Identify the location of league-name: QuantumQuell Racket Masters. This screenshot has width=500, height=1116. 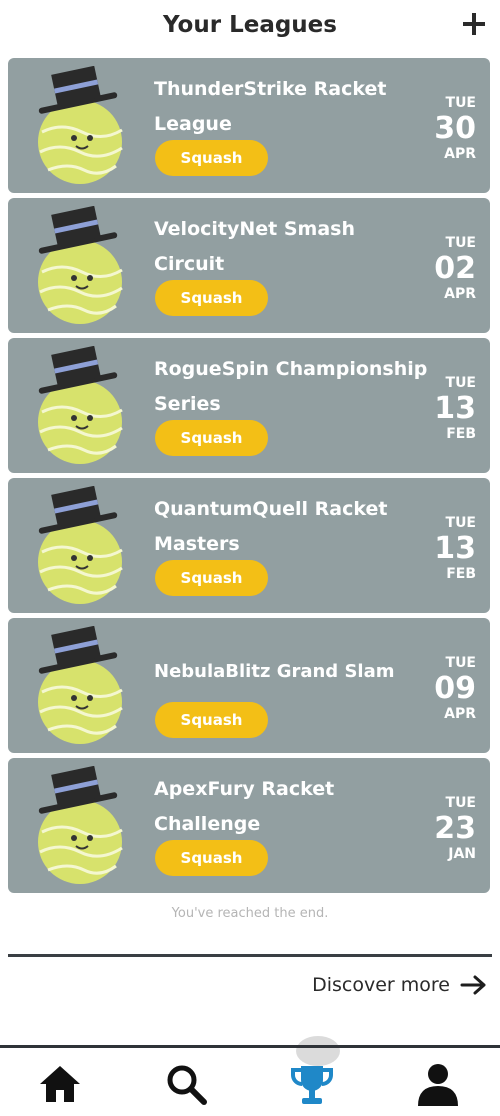
(271, 526).